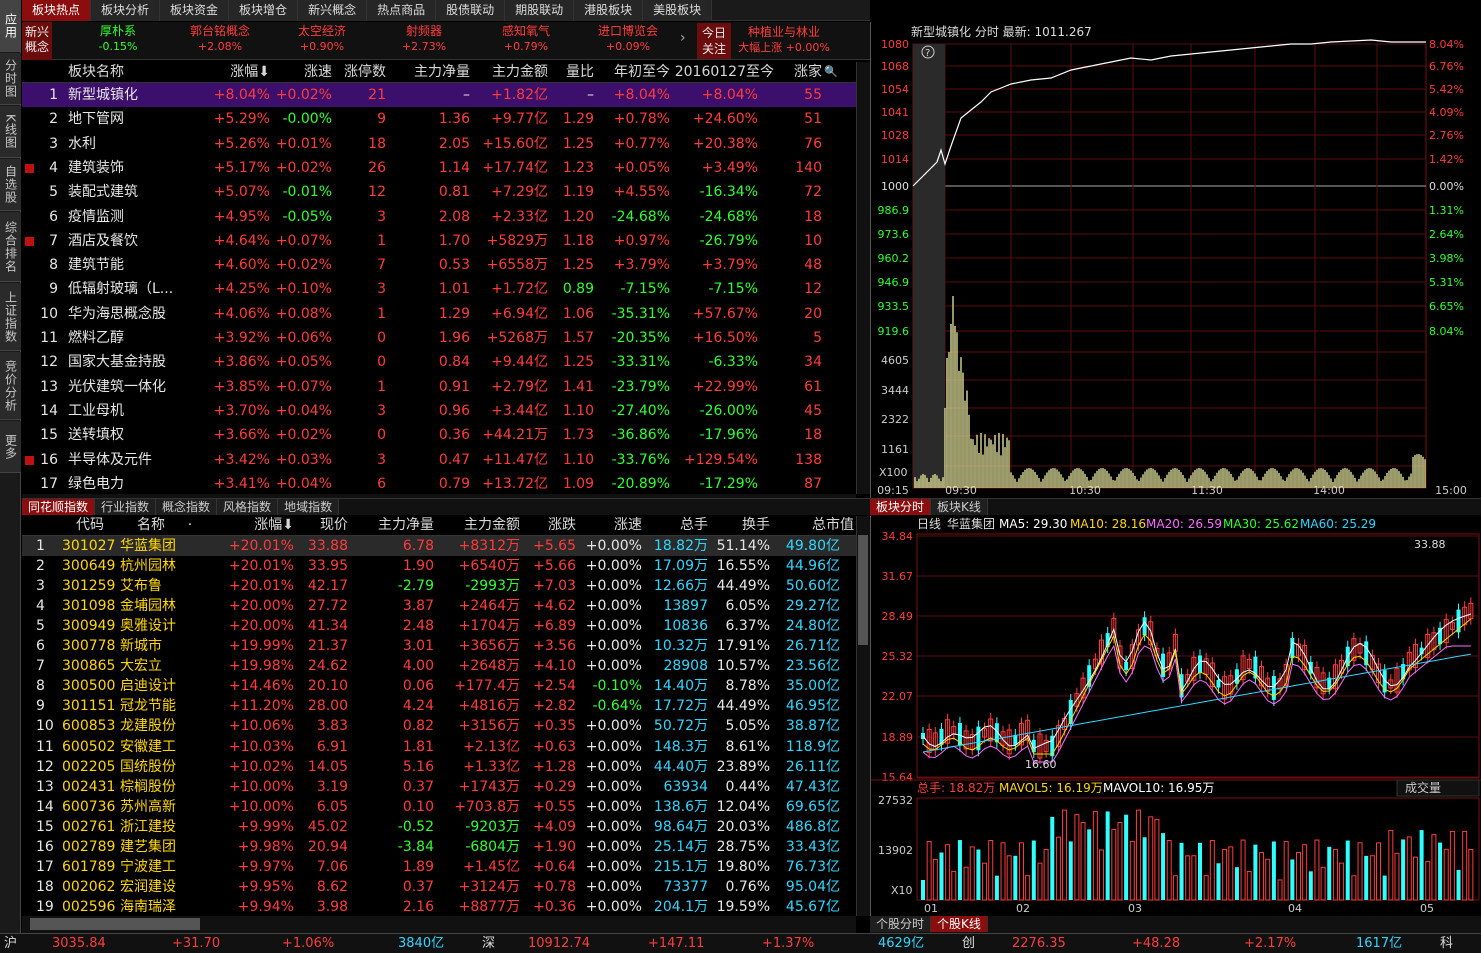 The image size is (1481, 953). What do you see at coordinates (333, 10) in the screenshot?
I see `top-tab-4: 新兴概念` at bounding box center [333, 10].